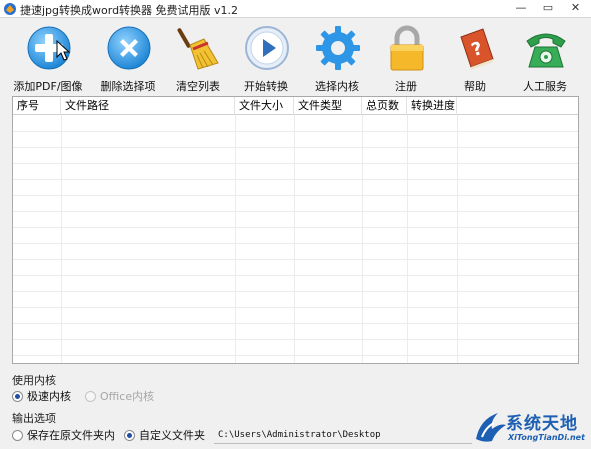 The width and height of the screenshot is (591, 449). What do you see at coordinates (295, 9) in the screenshot?
I see `title-bar: 捷速jpg转换成word转换器 免费试用版 v1.2 — ▭ ✕` at bounding box center [295, 9].